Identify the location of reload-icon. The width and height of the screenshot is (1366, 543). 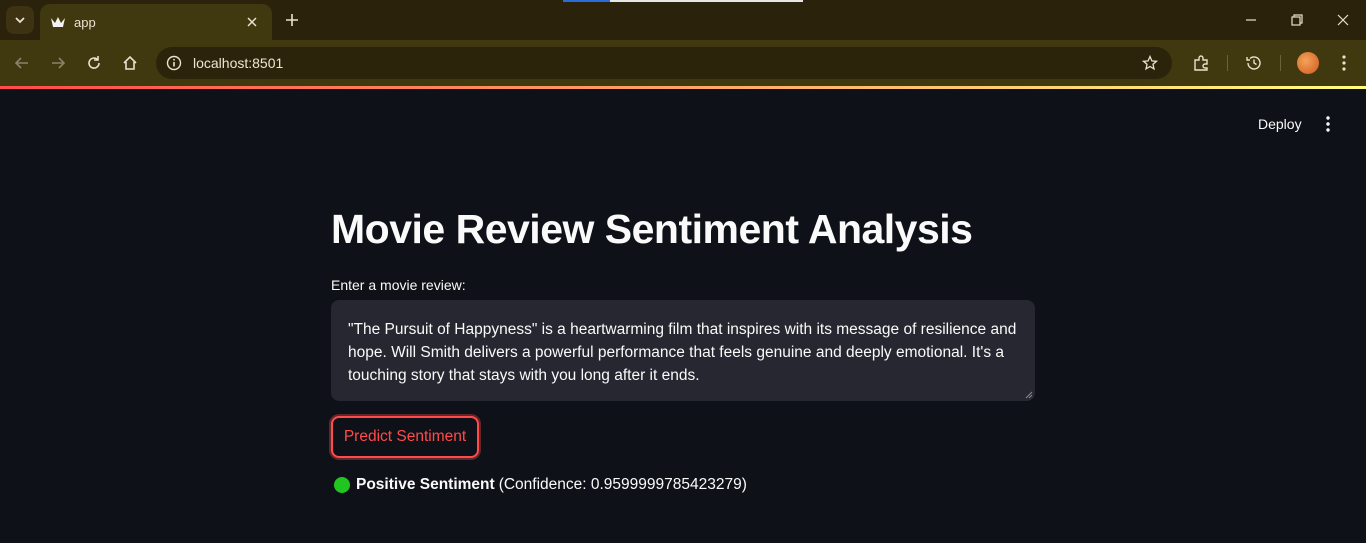
(94, 62).